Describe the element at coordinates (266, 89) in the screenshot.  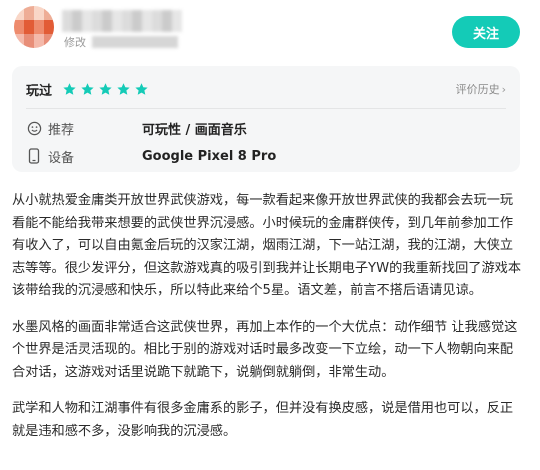
I see `rating-row: 玩过 评价历史 ›` at that location.